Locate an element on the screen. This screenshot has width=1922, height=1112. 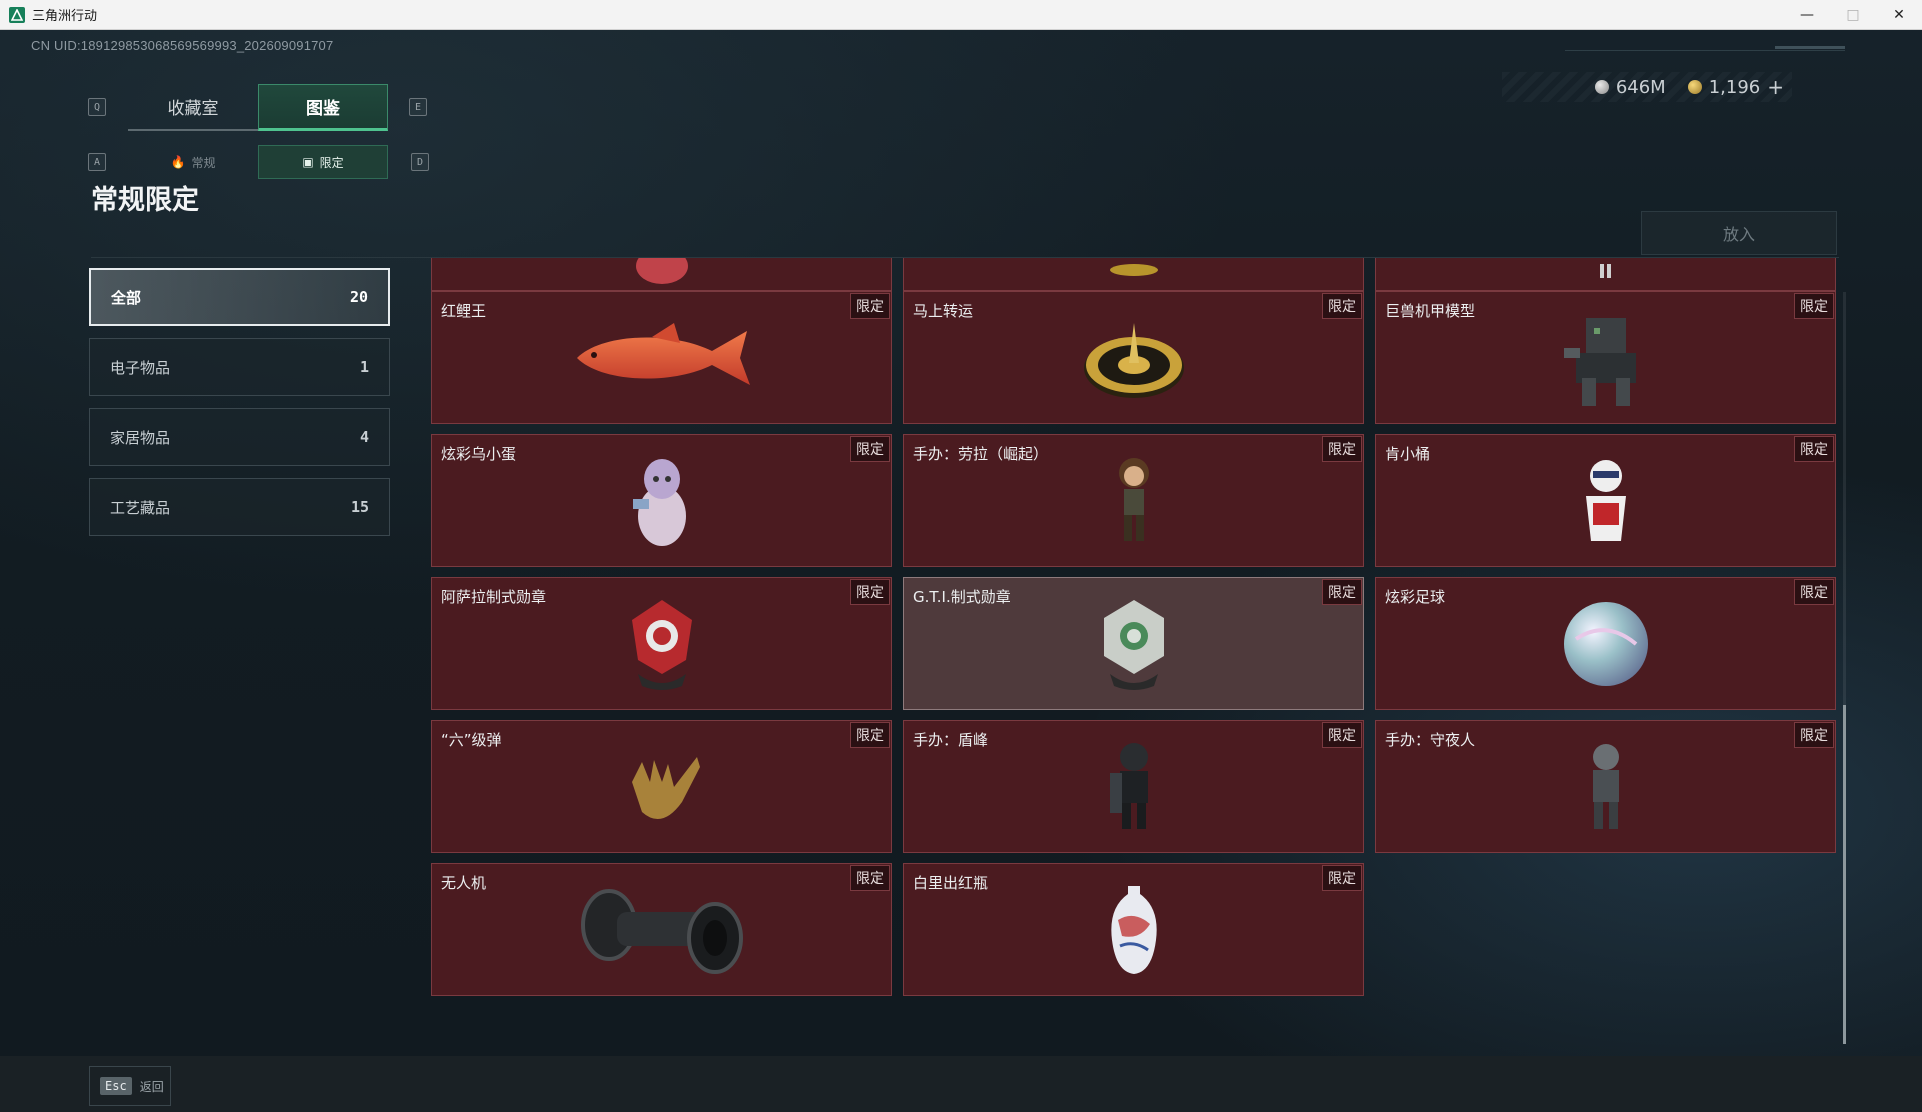
collection-card: 无人机 限定 is located at coordinates (661, 929).